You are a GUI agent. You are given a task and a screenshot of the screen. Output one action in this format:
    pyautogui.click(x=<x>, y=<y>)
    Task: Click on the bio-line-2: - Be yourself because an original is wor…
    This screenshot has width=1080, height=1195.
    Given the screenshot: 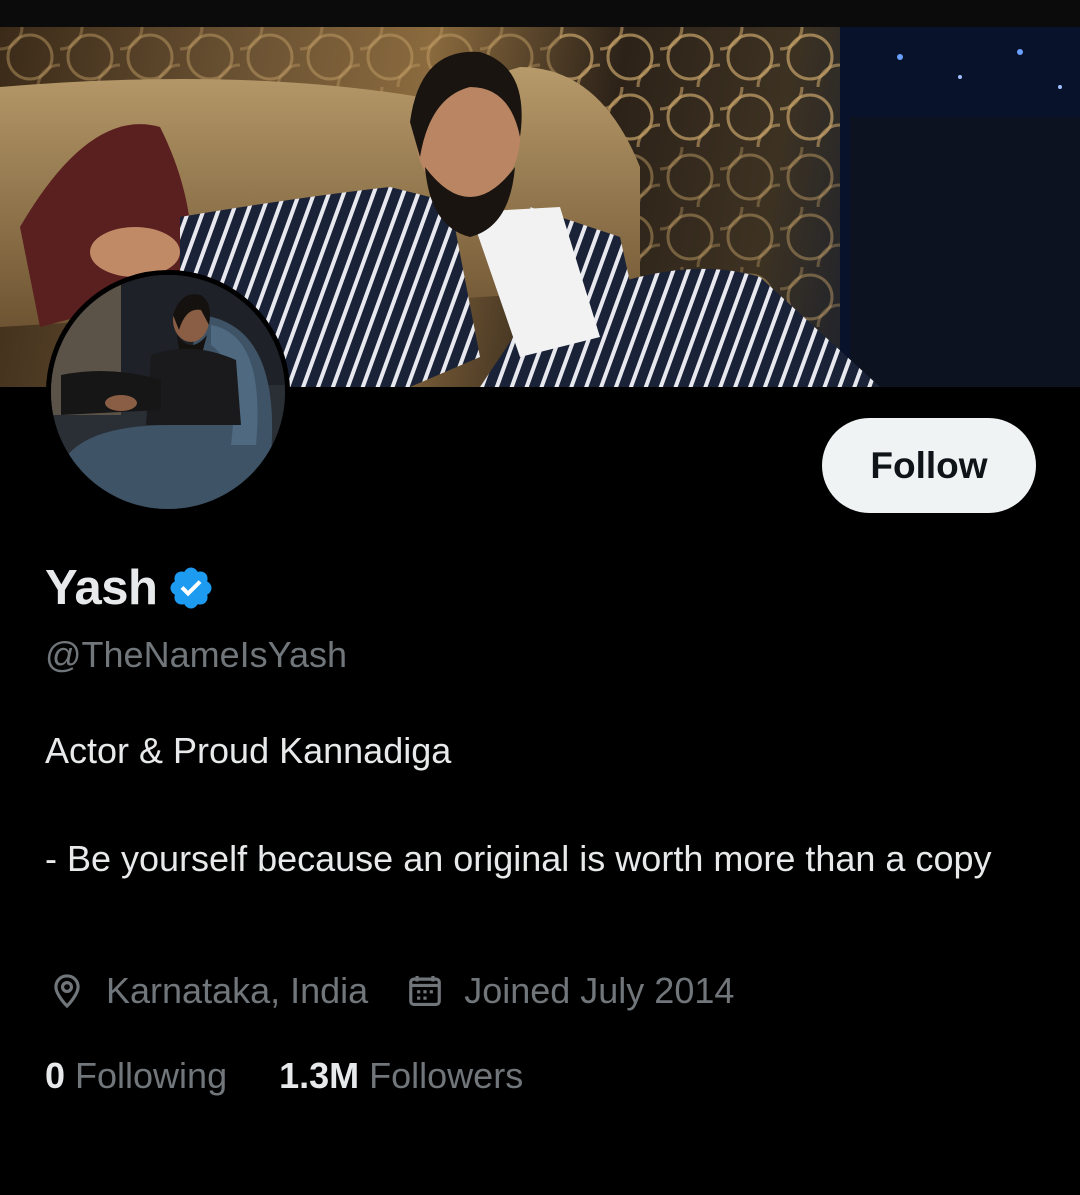 What is the action you would take?
    pyautogui.click(x=518, y=858)
    